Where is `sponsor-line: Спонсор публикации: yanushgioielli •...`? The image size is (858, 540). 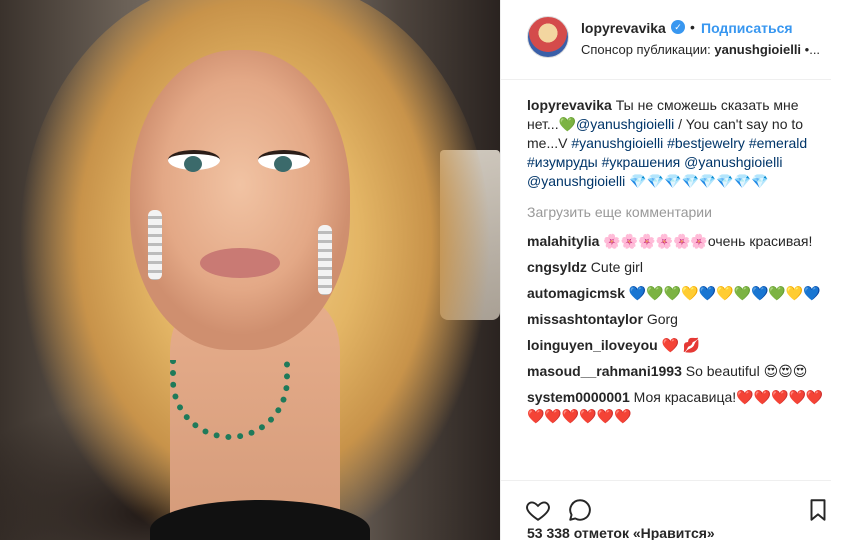 sponsor-line: Спонсор публикации: yanushgioielli •... is located at coordinates (700, 49).